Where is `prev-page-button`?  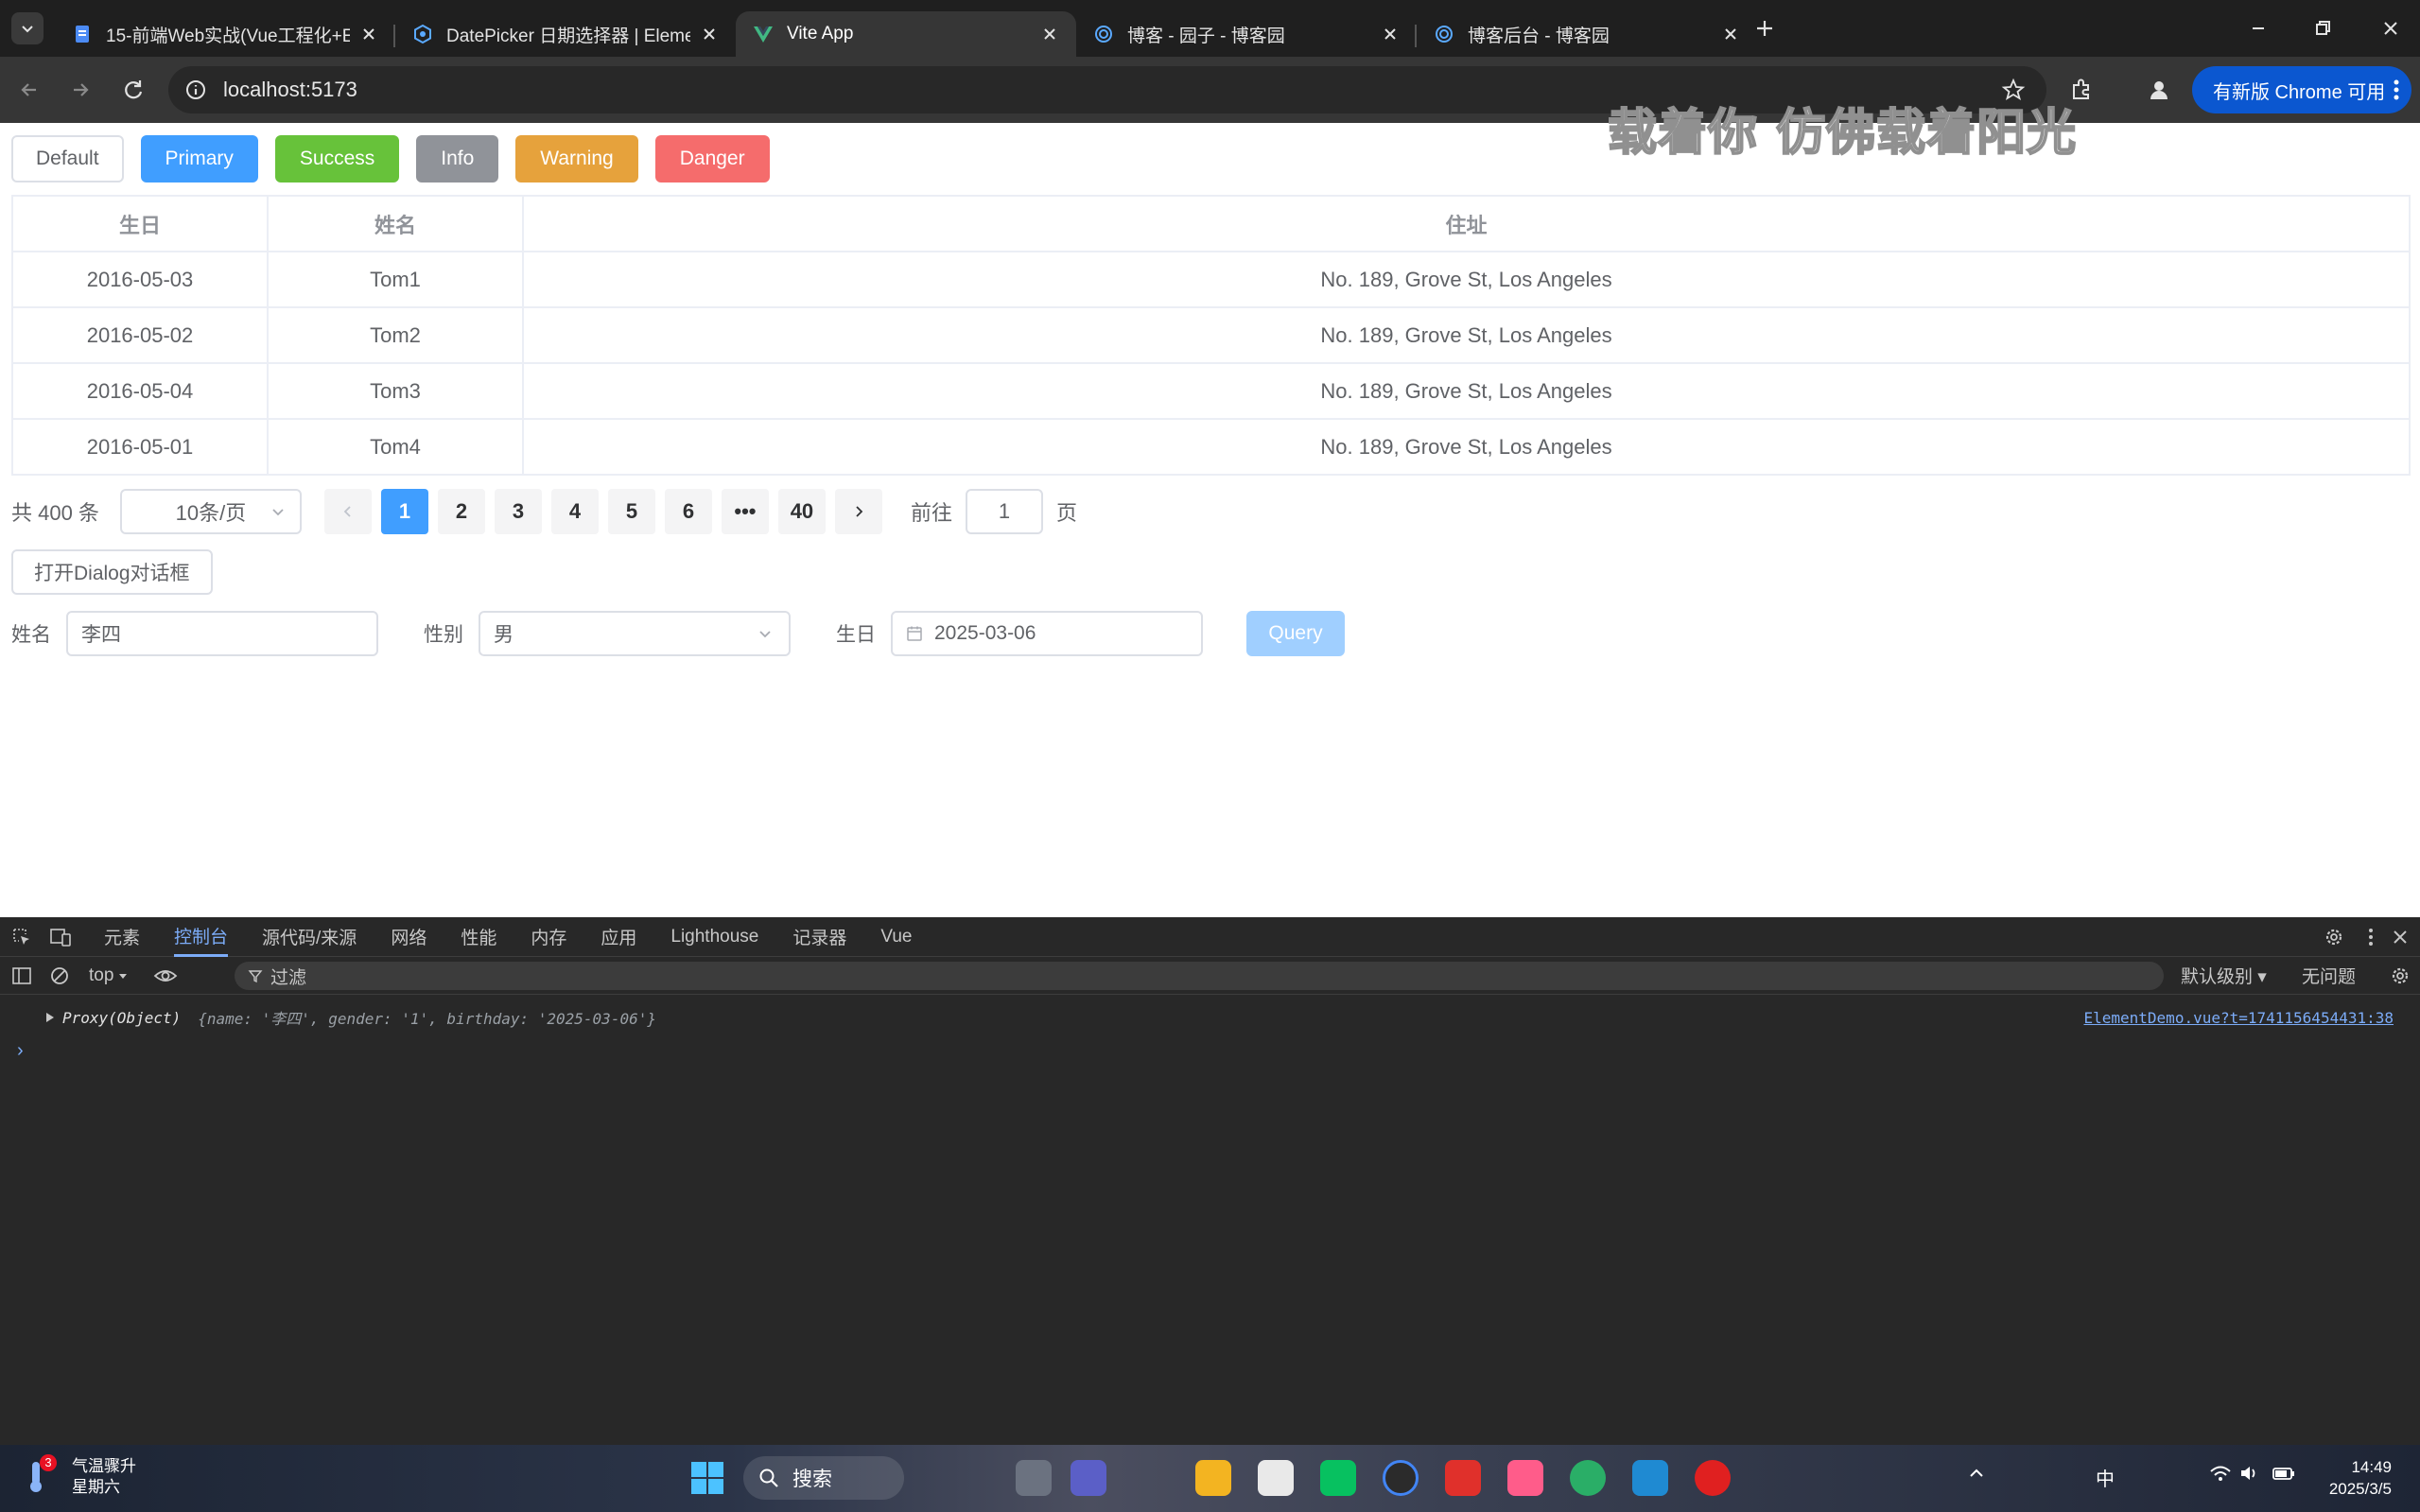 prev-page-button is located at coordinates (348, 511).